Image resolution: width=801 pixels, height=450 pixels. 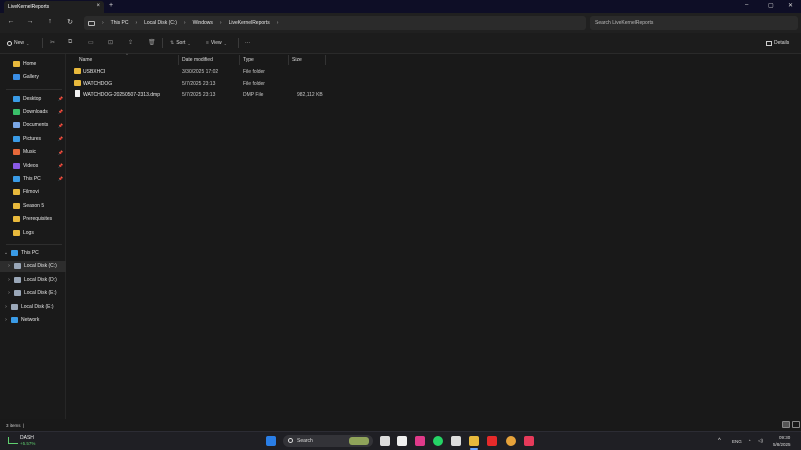 I want to click on sidebar-item-label: Prerequisites, so click(x=38, y=219).